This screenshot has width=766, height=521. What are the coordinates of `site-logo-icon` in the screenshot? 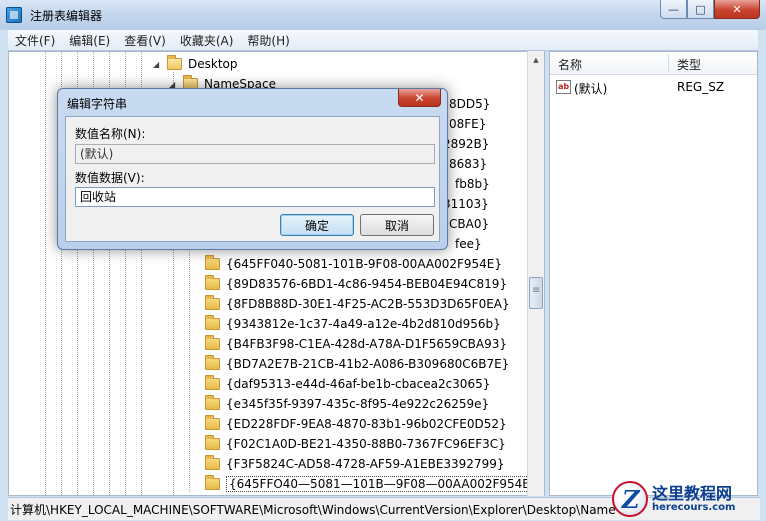 It's located at (630, 499).